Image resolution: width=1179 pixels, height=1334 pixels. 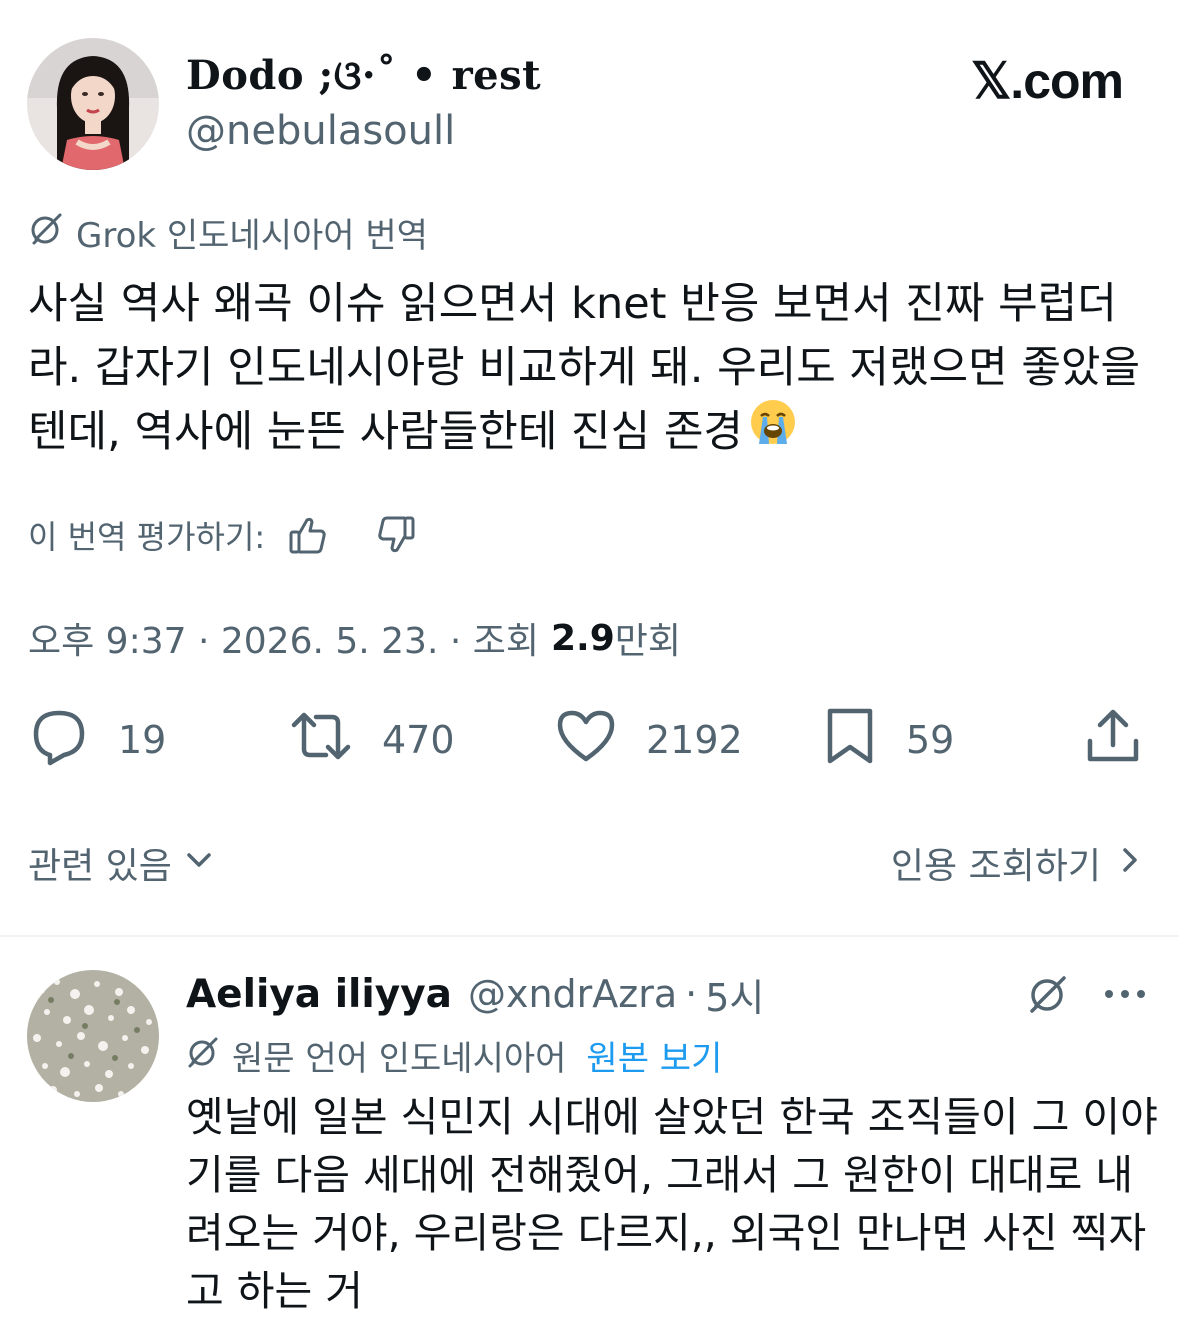 What do you see at coordinates (418, 740) in the screenshot?
I see `retweet-count: 470` at bounding box center [418, 740].